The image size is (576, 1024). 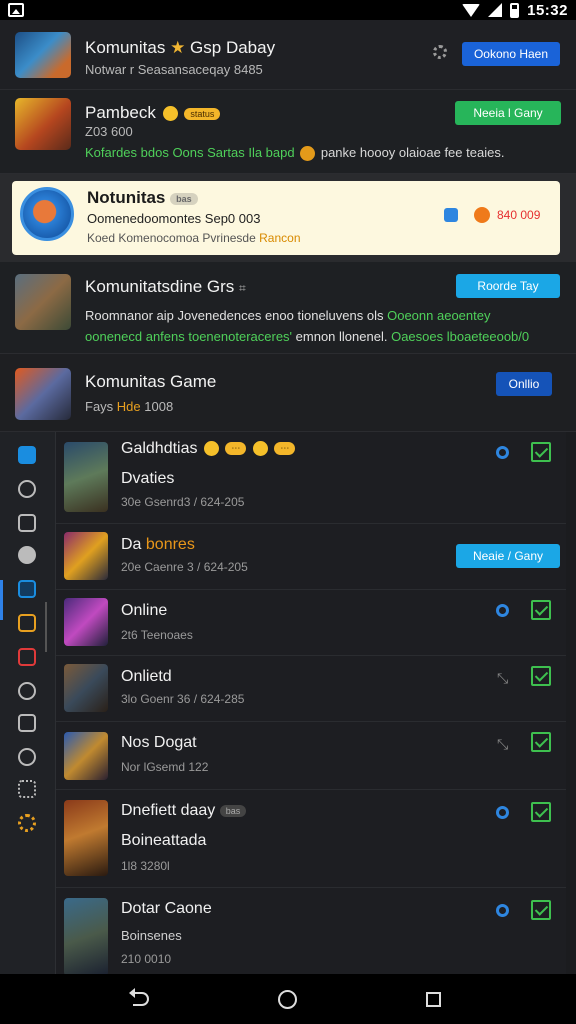 I want to click on image-icon, so click(x=27, y=523).